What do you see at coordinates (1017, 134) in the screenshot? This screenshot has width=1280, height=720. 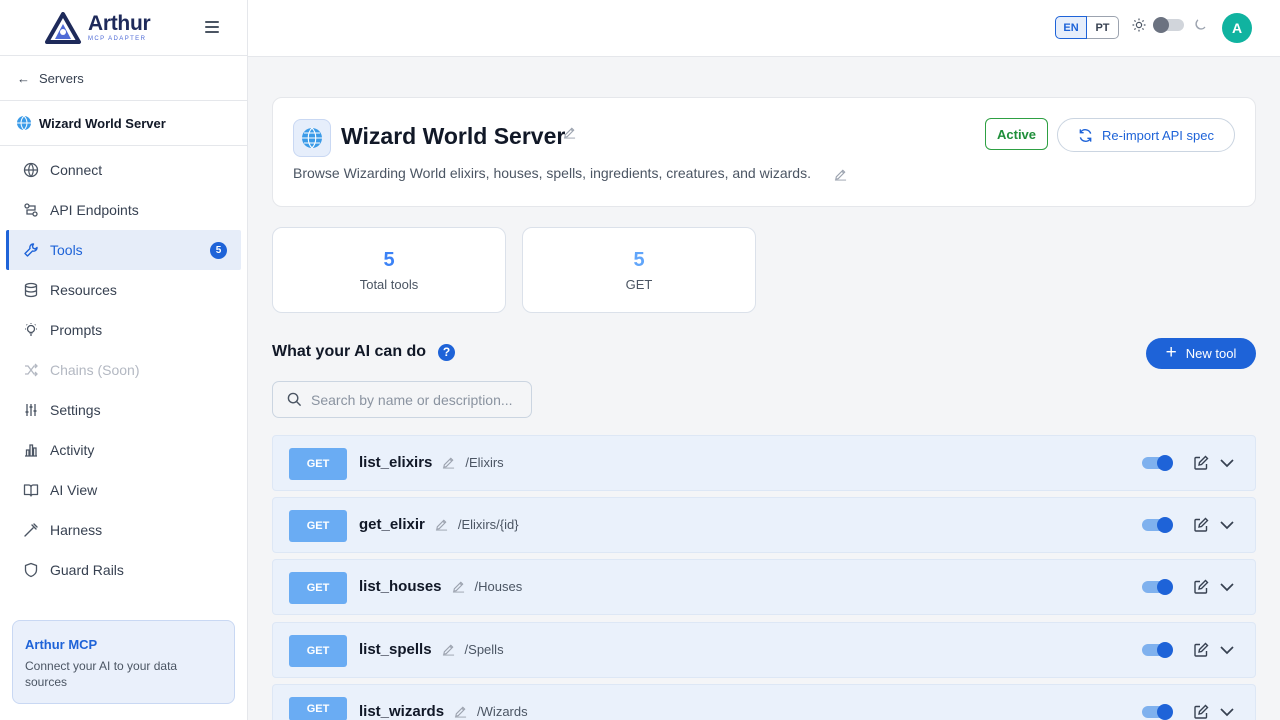 I see `status-badge: Active` at bounding box center [1017, 134].